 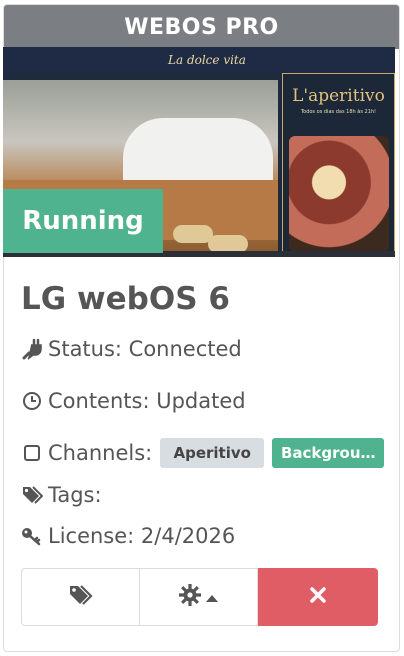 I want to click on channels-label: Channels:, so click(x=100, y=453).